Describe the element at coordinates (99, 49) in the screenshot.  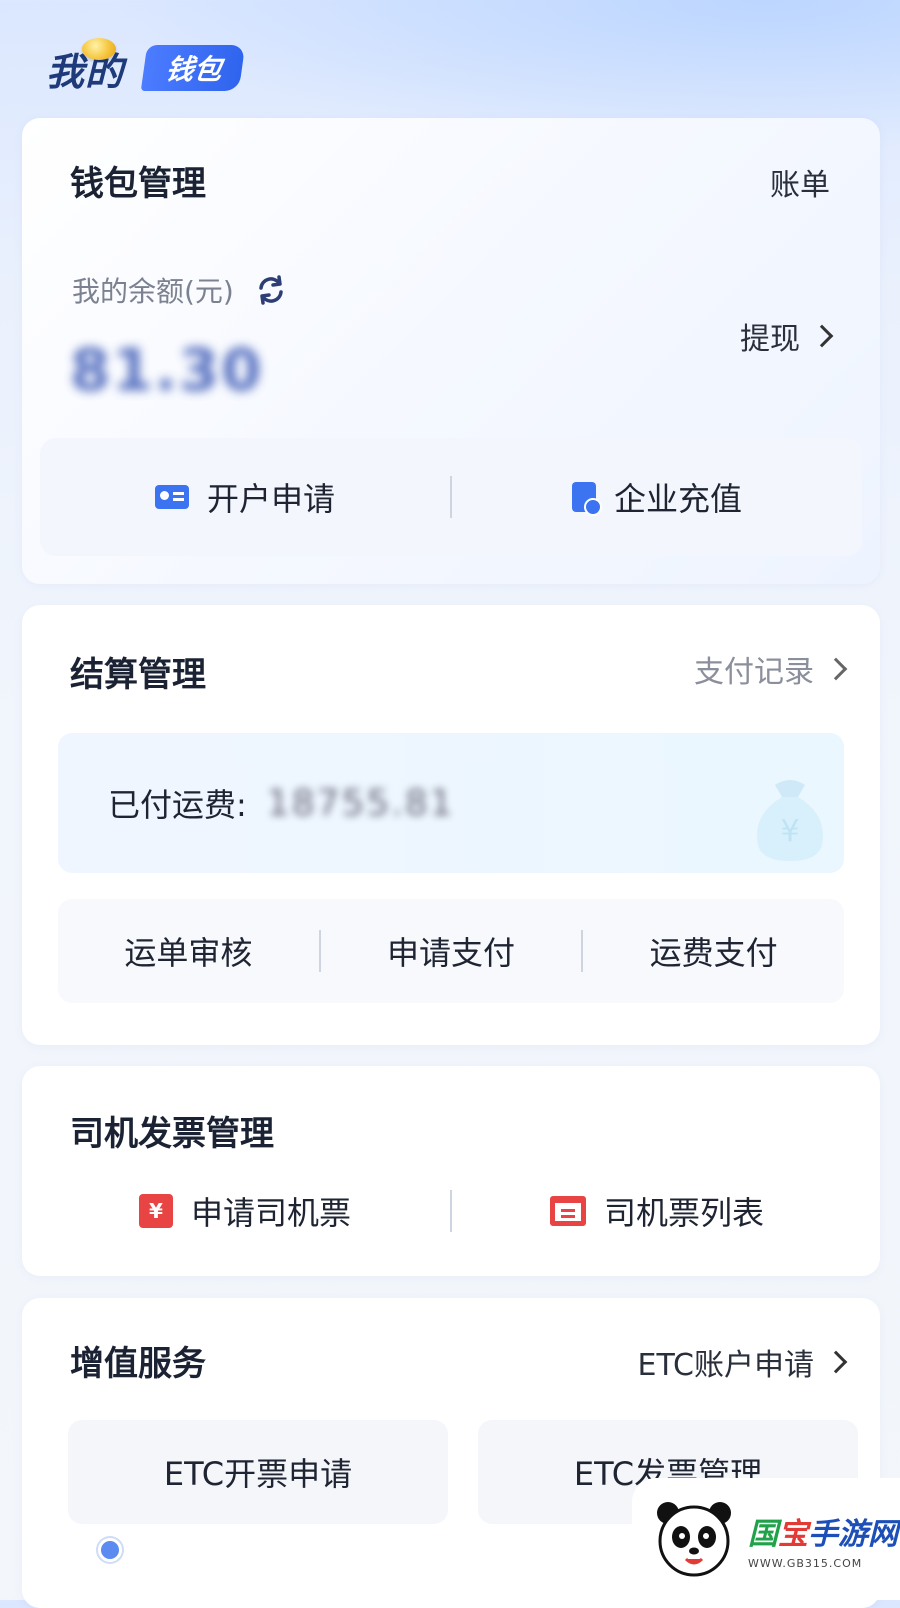
I see `coin-icon` at that location.